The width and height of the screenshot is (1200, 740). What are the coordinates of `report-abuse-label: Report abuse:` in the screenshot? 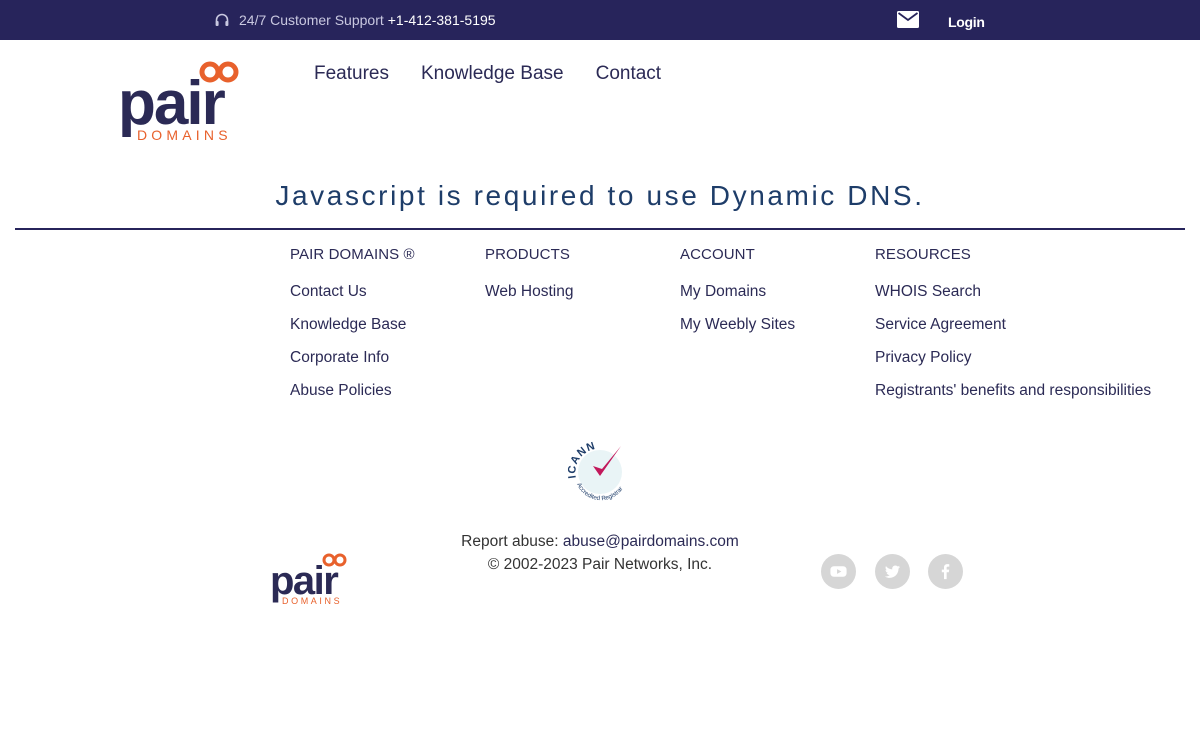 It's located at (510, 541).